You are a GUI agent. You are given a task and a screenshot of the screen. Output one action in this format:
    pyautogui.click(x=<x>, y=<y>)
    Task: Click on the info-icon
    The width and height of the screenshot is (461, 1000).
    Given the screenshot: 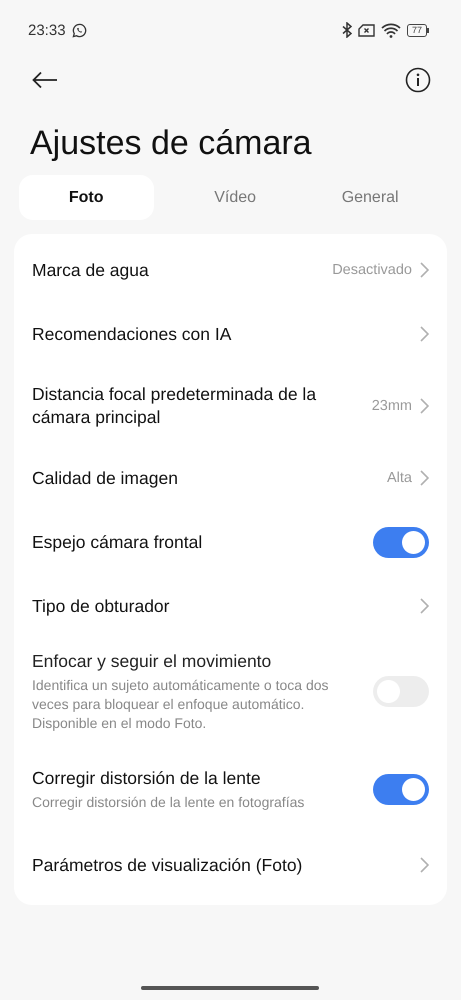 What is the action you would take?
    pyautogui.click(x=418, y=80)
    